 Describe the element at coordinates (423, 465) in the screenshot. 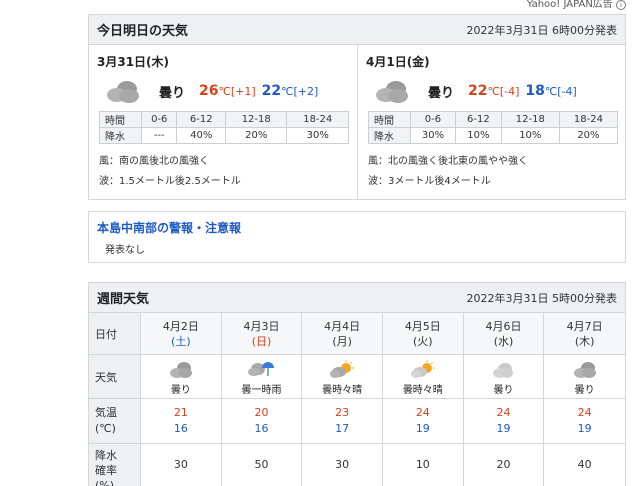

I see `week-rain-cell: 10` at that location.